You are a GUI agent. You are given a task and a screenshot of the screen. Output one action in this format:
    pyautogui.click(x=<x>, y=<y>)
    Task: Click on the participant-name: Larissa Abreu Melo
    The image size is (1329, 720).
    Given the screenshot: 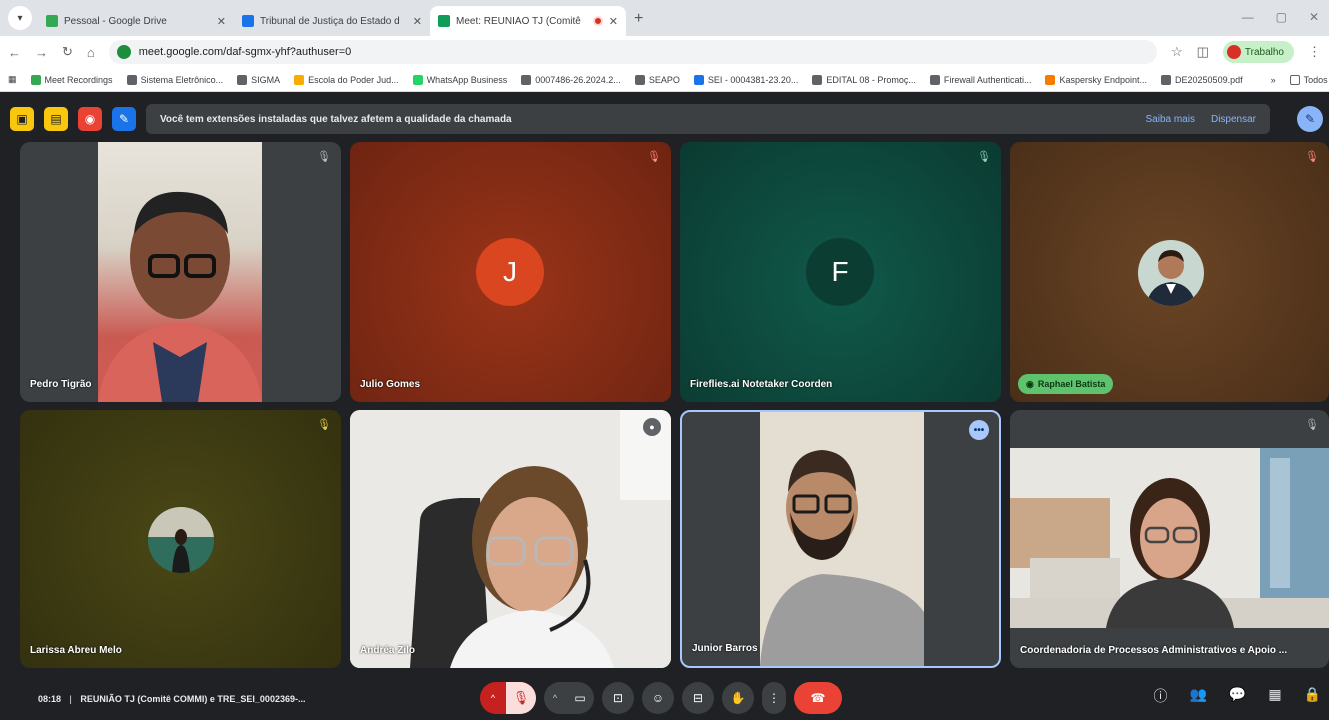 What is the action you would take?
    pyautogui.click(x=76, y=650)
    